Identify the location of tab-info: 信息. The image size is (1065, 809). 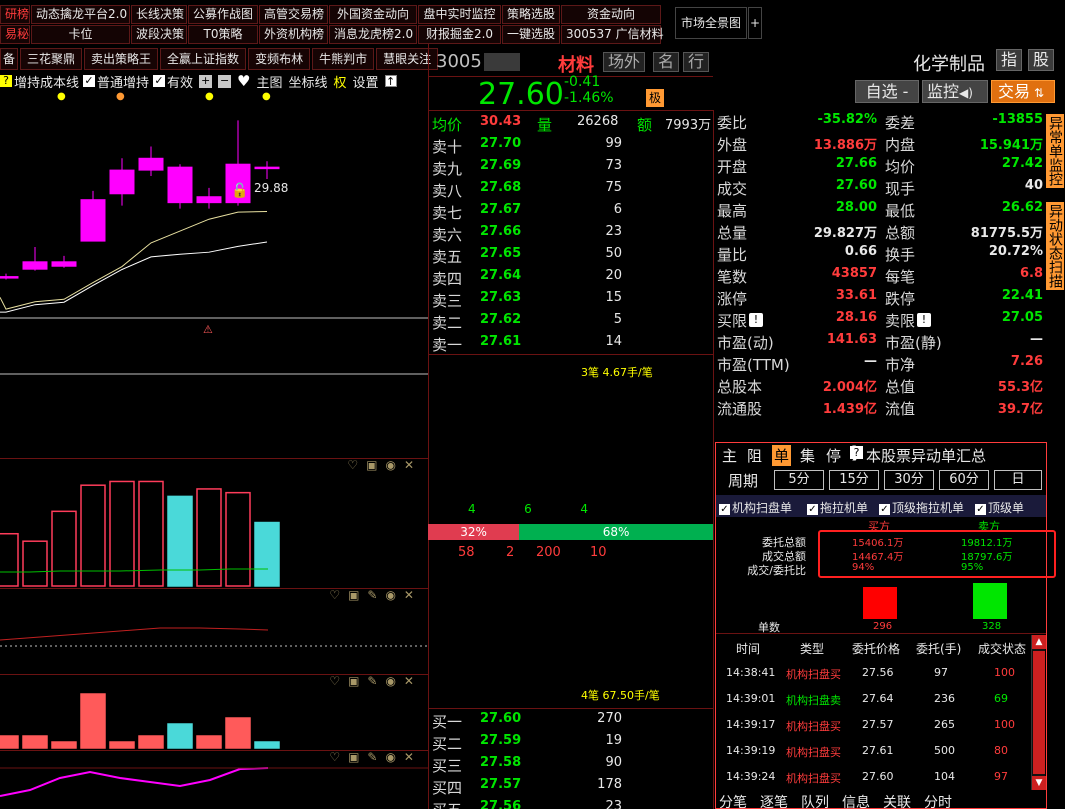
(856, 802).